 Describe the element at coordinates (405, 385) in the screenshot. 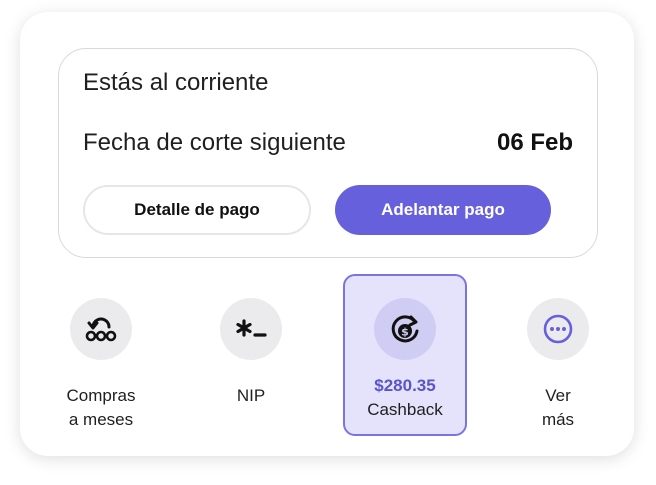

I see `cashback-amount: $280.35` at that location.